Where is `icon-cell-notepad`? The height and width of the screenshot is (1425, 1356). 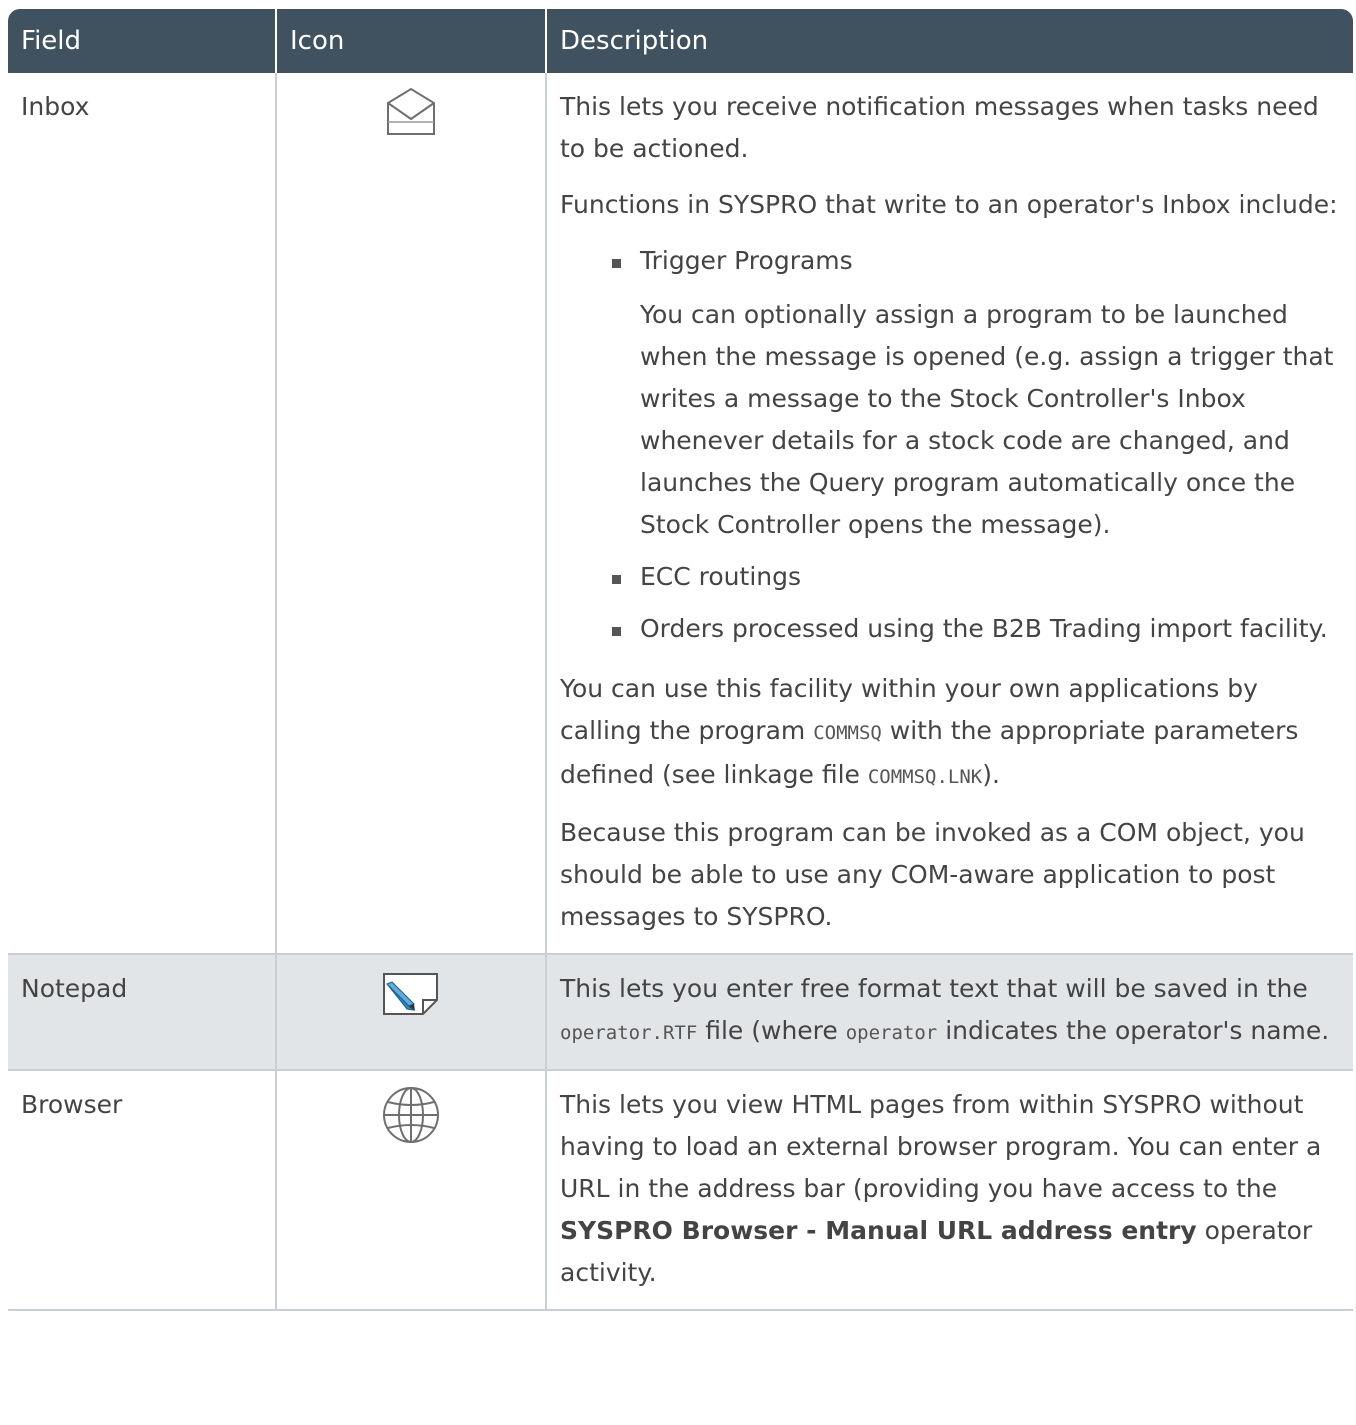
icon-cell-notepad is located at coordinates (412, 1013).